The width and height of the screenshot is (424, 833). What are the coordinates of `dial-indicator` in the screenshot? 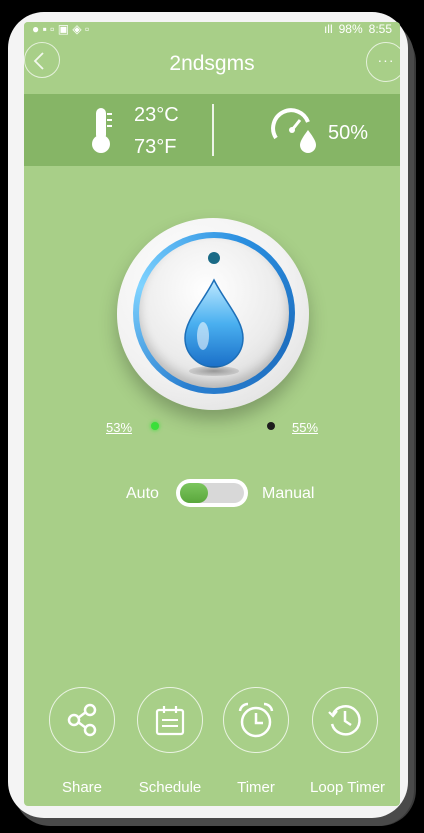 It's located at (214, 258).